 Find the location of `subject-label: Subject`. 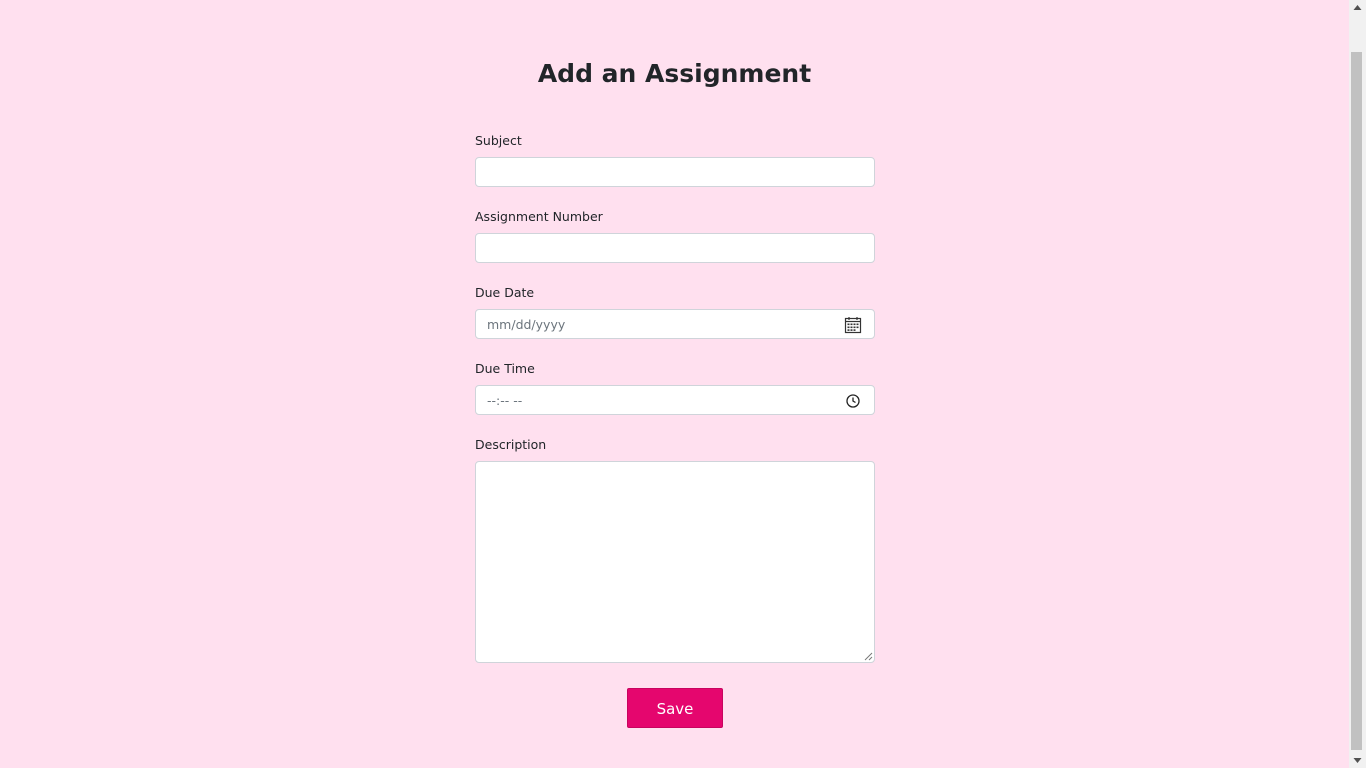

subject-label: Subject is located at coordinates (498, 140).